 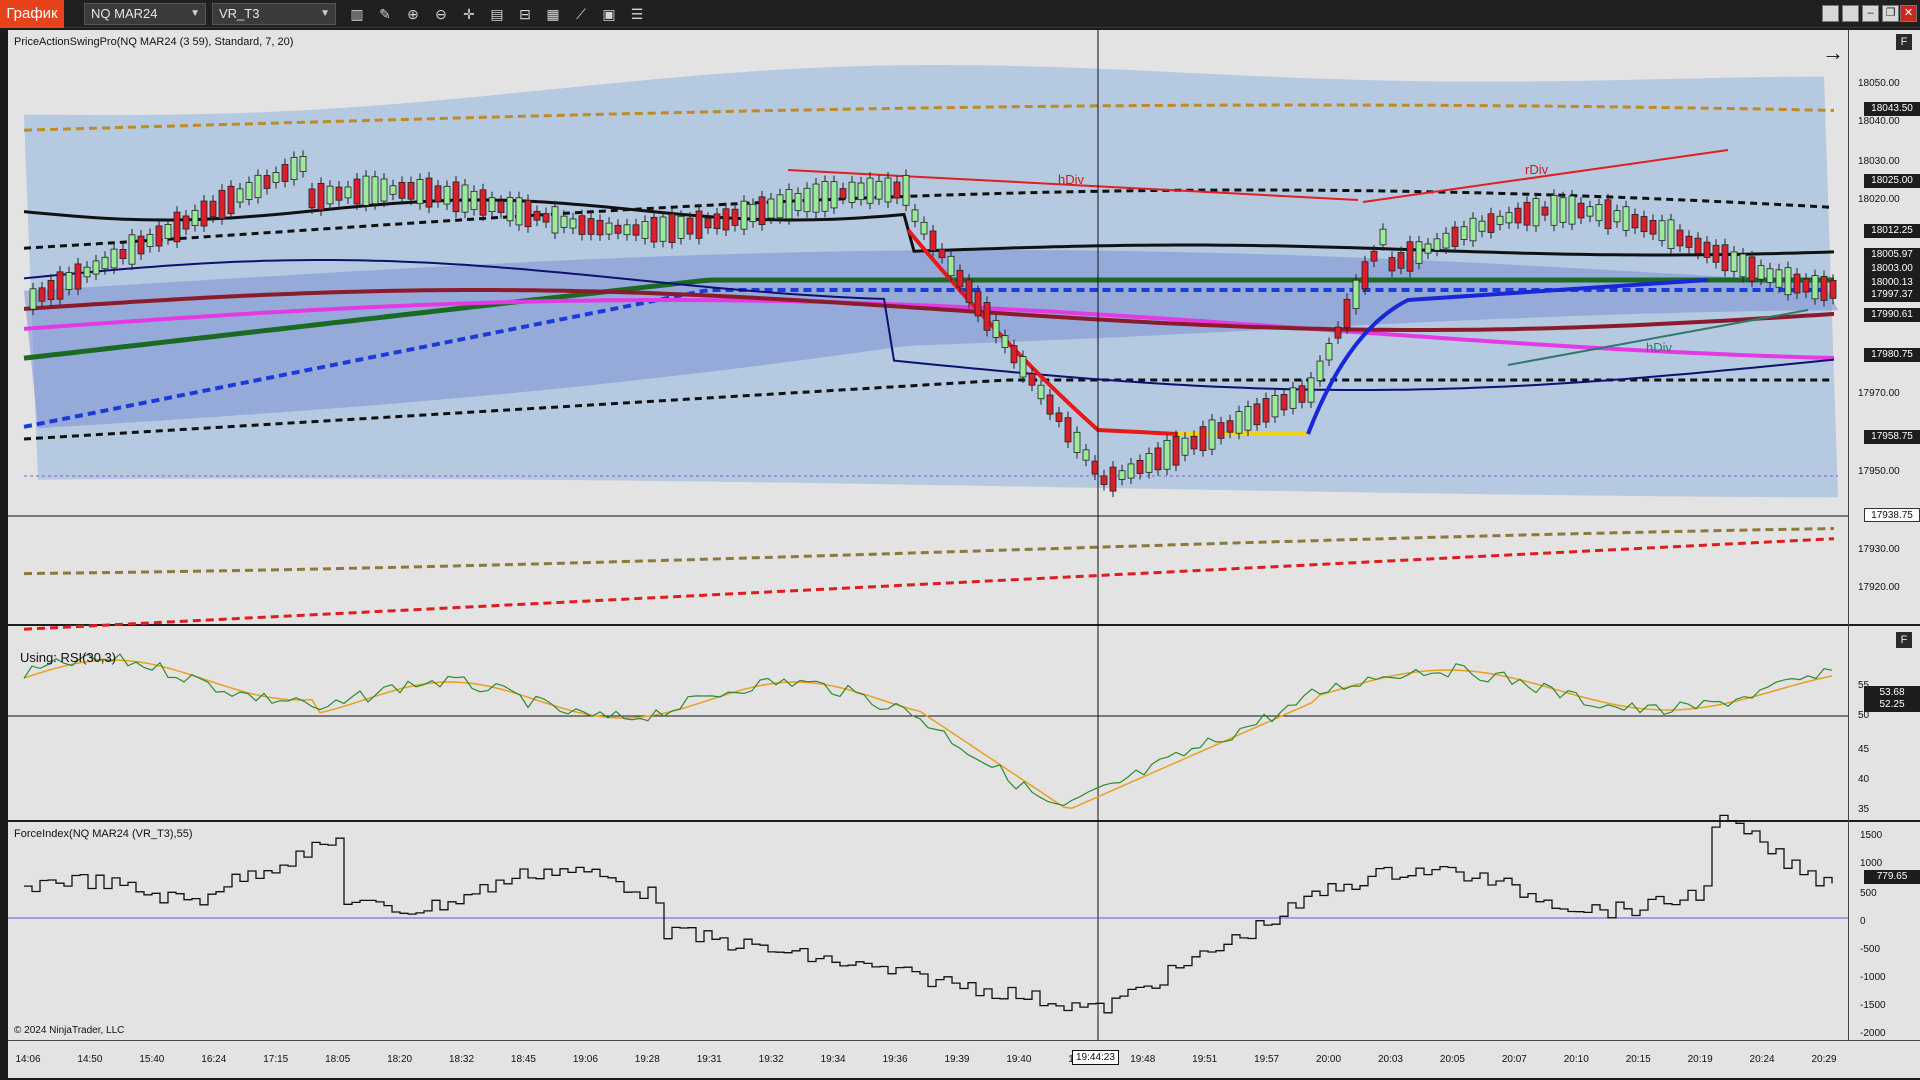 What do you see at coordinates (928, 730) in the screenshot?
I see `rsi-line` at bounding box center [928, 730].